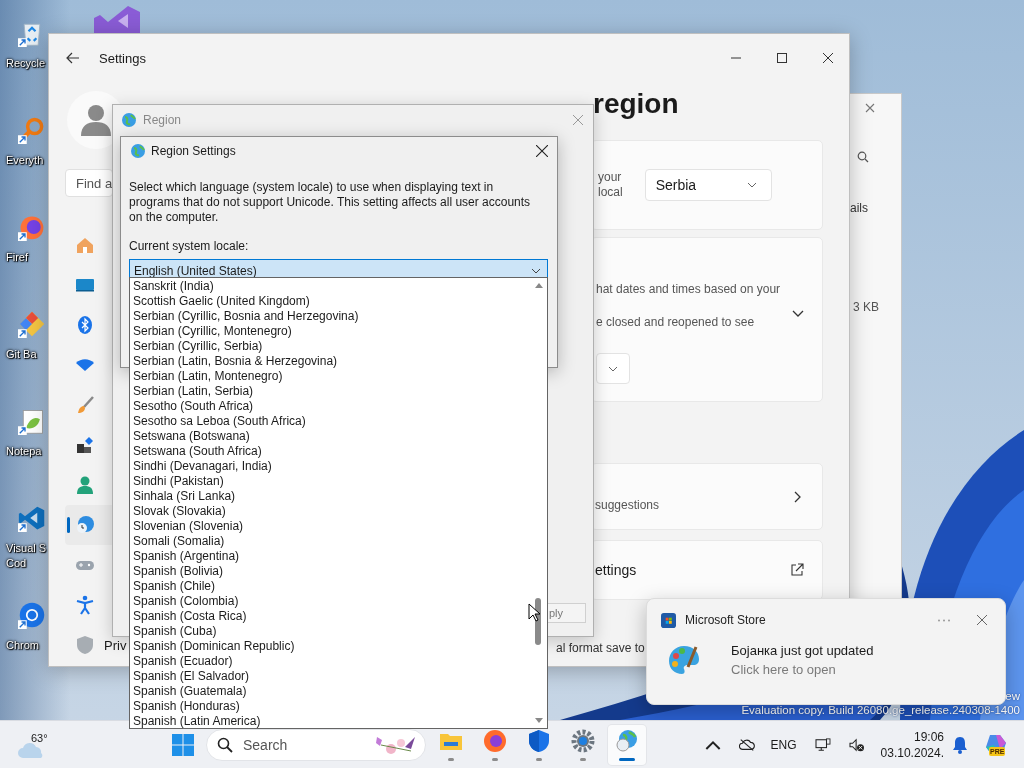  Describe the element at coordinates (676, 322) in the screenshot. I see `setting-description: e closed and reopened to see` at that location.